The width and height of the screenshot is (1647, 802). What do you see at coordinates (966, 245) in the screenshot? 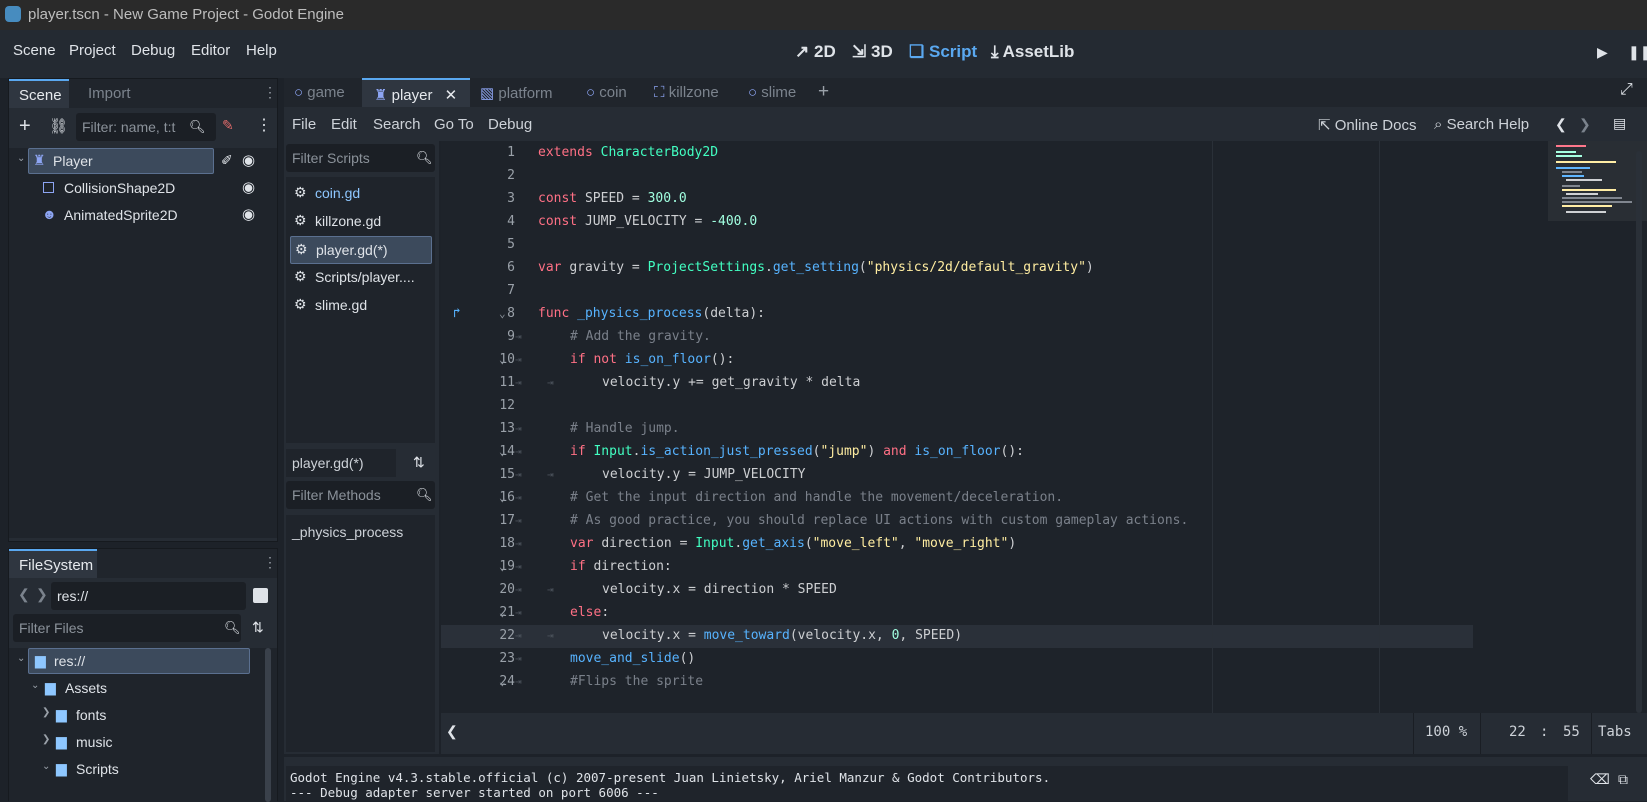
I see `code-line: 5` at bounding box center [966, 245].